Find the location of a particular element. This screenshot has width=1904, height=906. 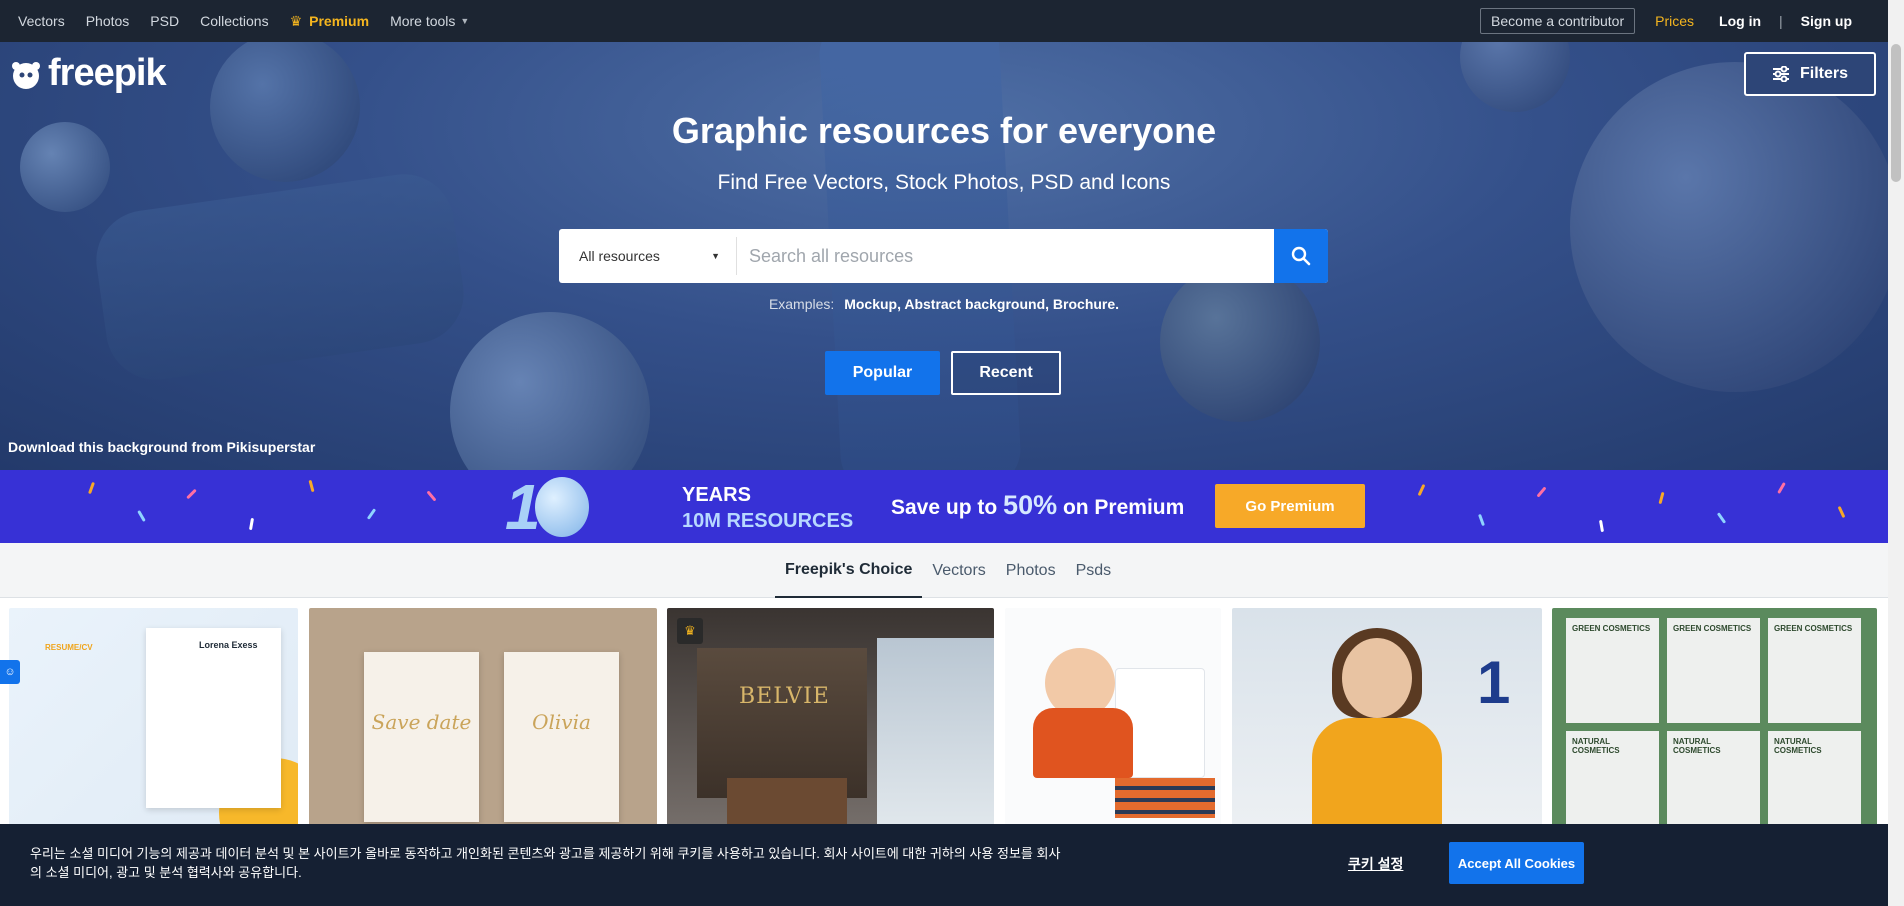

search-icon is located at coordinates (1301, 256).